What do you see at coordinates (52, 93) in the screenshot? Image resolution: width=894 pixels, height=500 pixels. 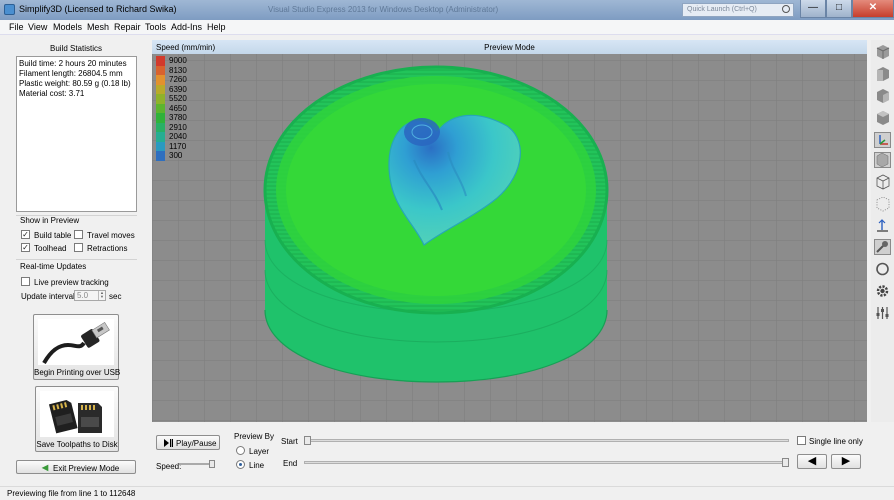 I see `stat-material-cost: Material cost: 3.71` at bounding box center [52, 93].